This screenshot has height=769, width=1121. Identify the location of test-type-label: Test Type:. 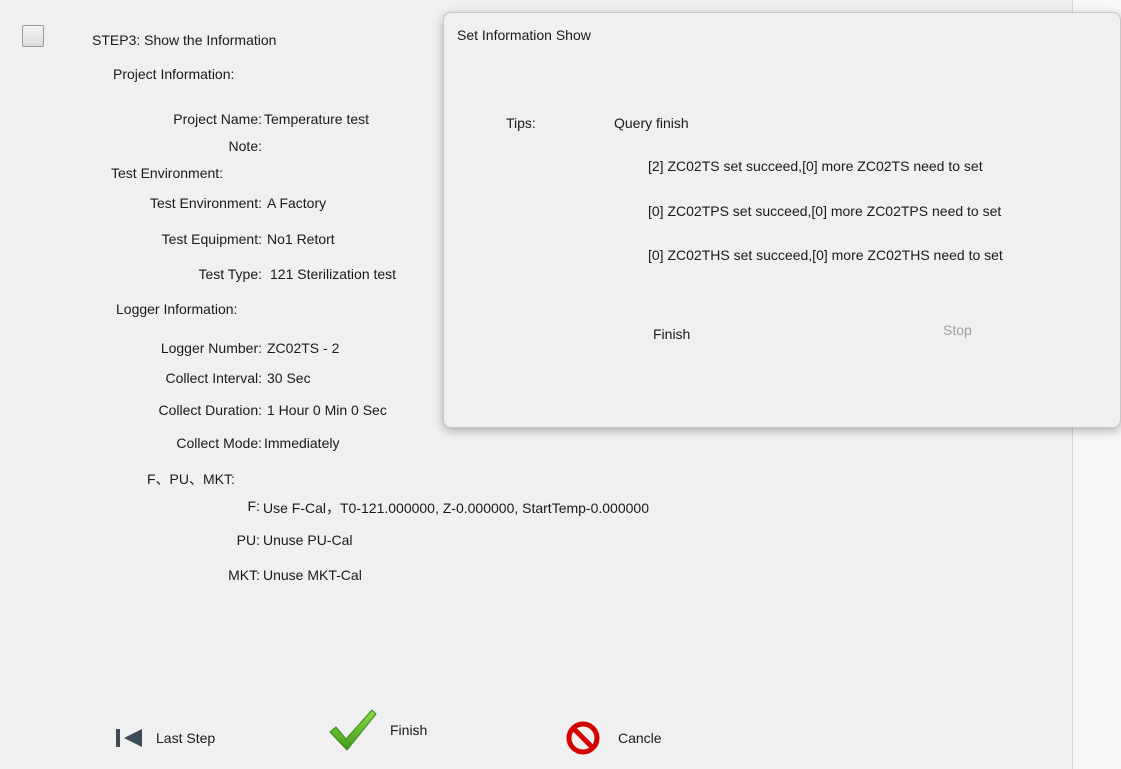
(230, 274).